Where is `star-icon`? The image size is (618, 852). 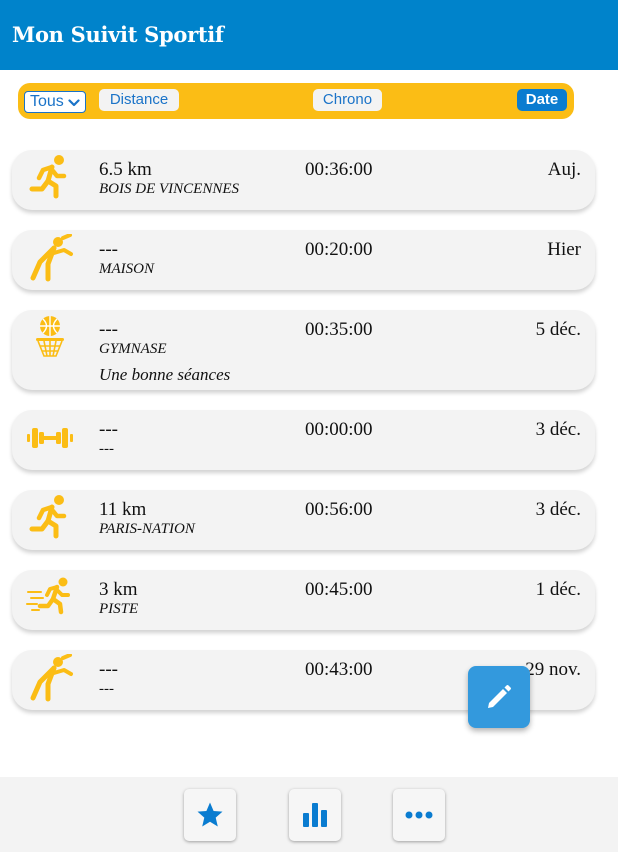 star-icon is located at coordinates (210, 814).